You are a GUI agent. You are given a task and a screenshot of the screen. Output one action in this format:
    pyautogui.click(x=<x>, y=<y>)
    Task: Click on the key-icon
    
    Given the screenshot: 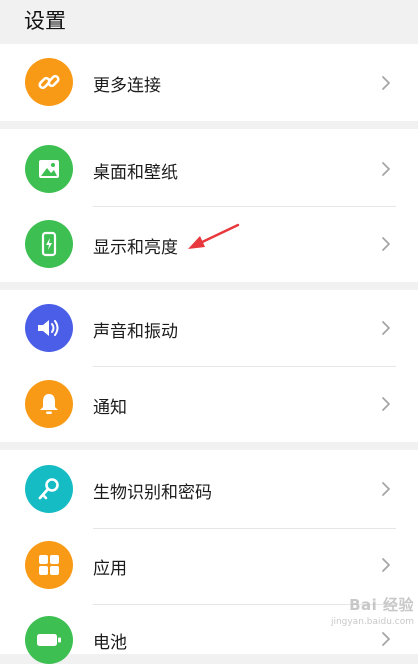 What is the action you would take?
    pyautogui.click(x=49, y=489)
    